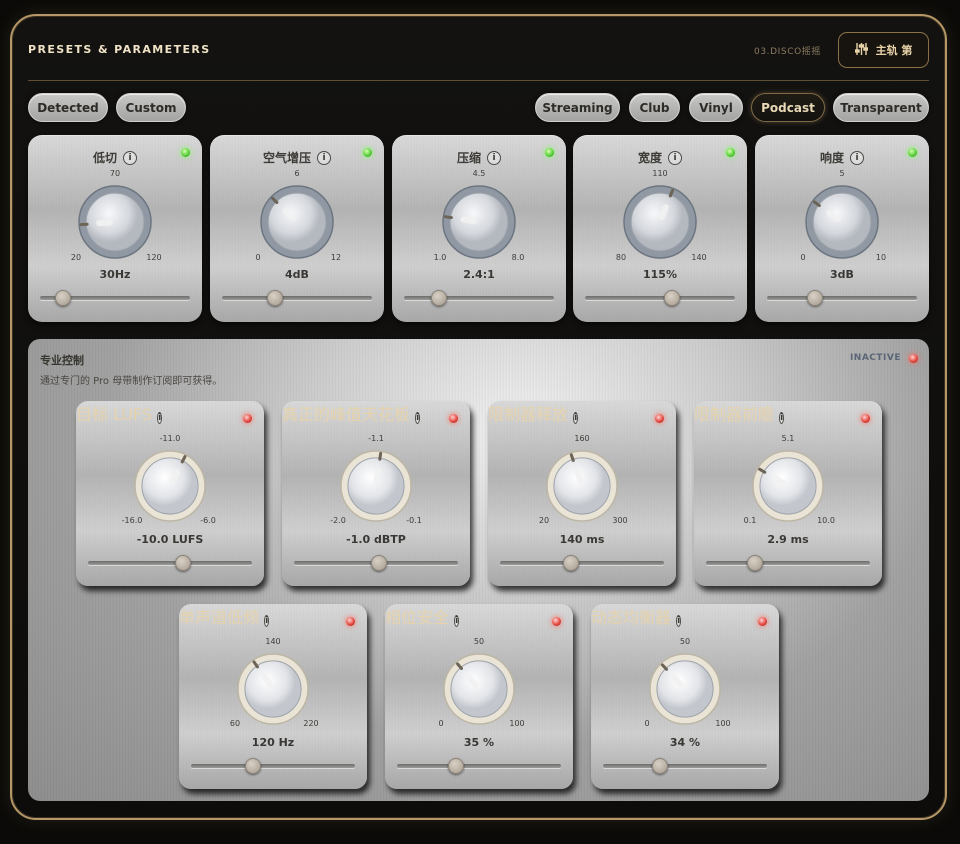 The image size is (960, 844). Describe the element at coordinates (286, 158) in the screenshot. I see `control-label: 空气增压` at that location.